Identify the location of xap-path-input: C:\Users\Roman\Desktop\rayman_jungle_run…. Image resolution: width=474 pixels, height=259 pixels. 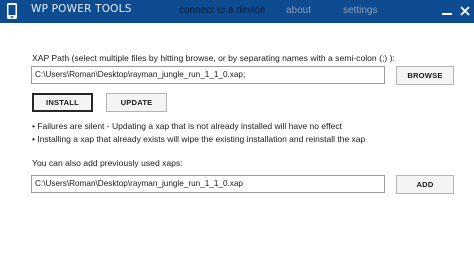
(208, 75).